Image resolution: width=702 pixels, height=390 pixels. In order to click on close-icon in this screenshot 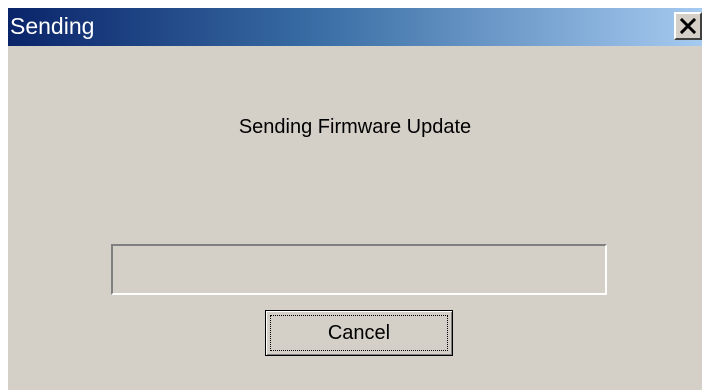, I will do `click(688, 26)`.